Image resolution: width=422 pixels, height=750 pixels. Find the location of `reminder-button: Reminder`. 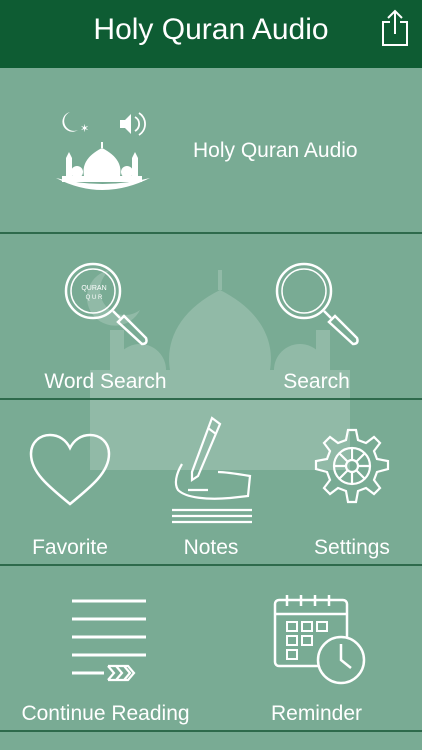

reminder-button: Reminder is located at coordinates (316, 648).